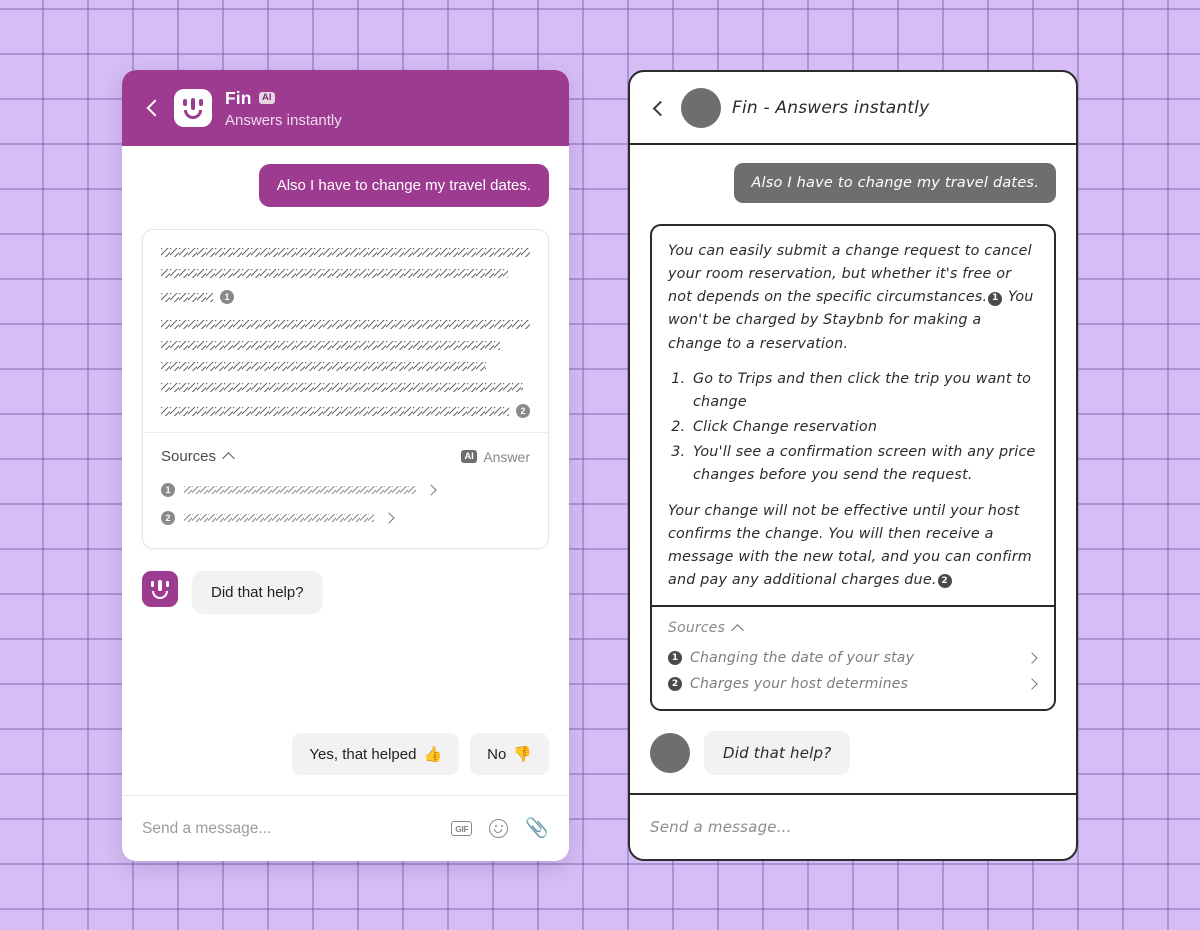  What do you see at coordinates (670, 753) in the screenshot?
I see `avatar-placeholder-icon` at bounding box center [670, 753].